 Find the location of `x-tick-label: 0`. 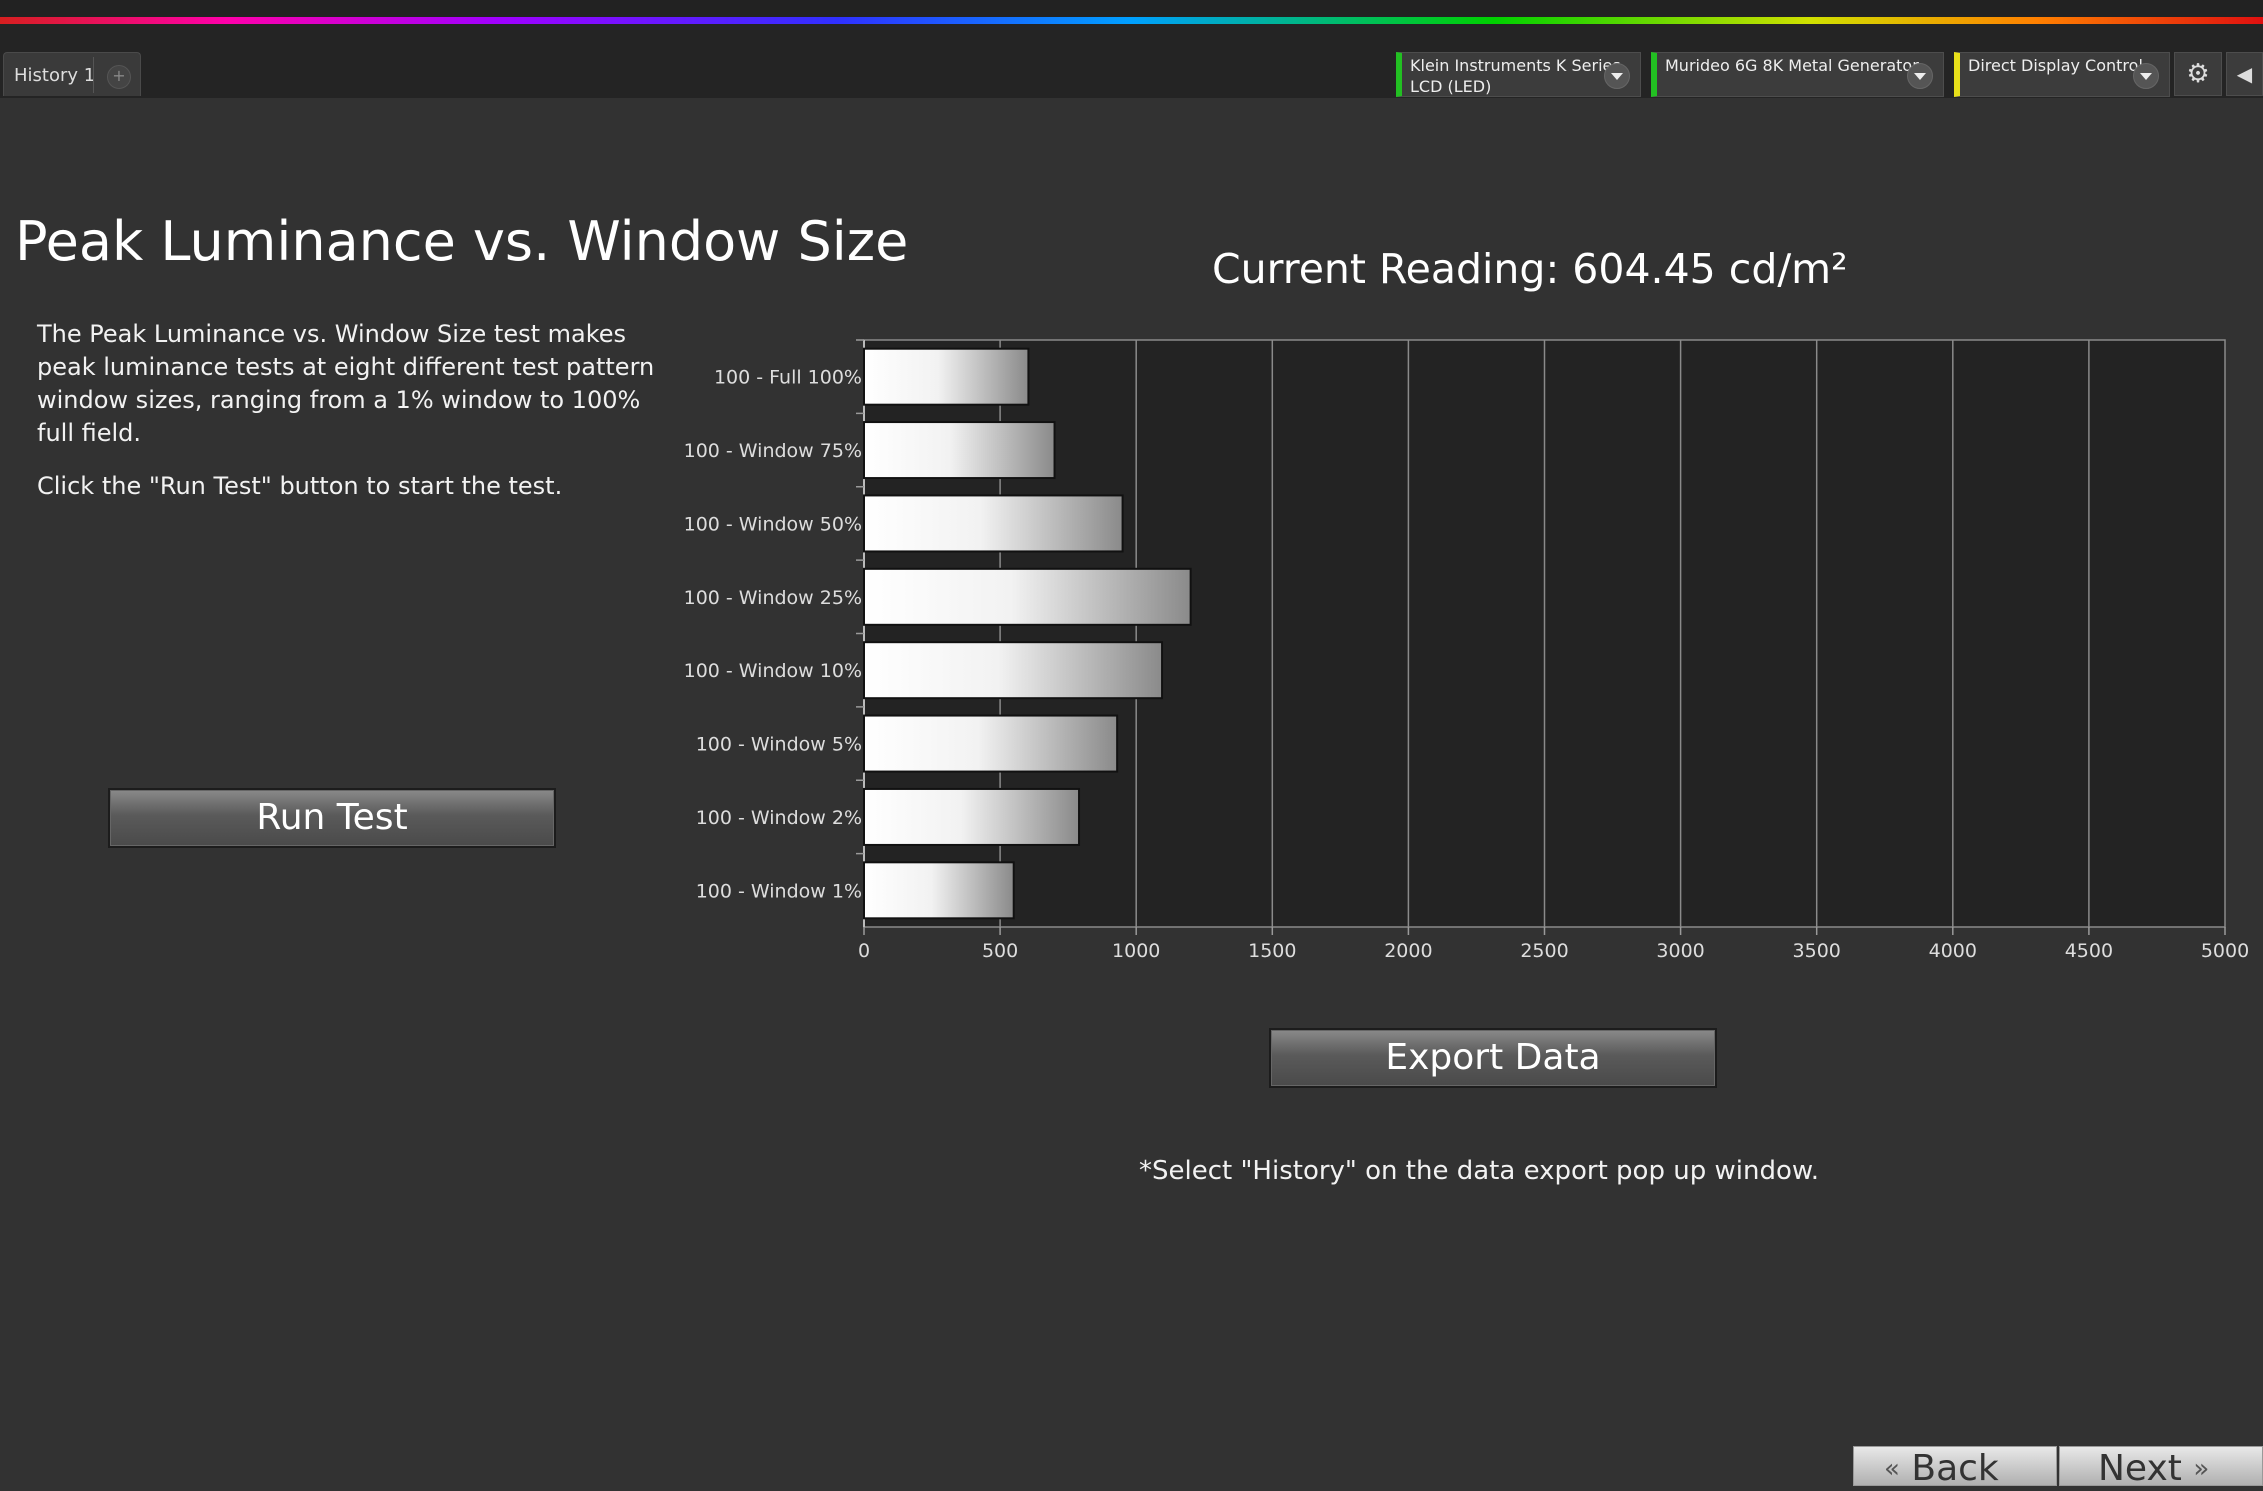

x-tick-label: 0 is located at coordinates (864, 951).